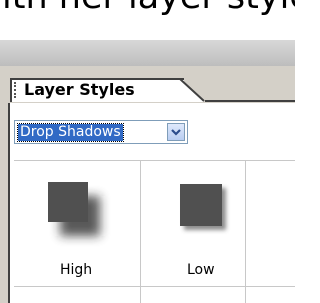 The width and height of the screenshot is (320, 303). Describe the element at coordinates (201, 270) in the screenshot. I see `preset-label-low: Low` at that location.